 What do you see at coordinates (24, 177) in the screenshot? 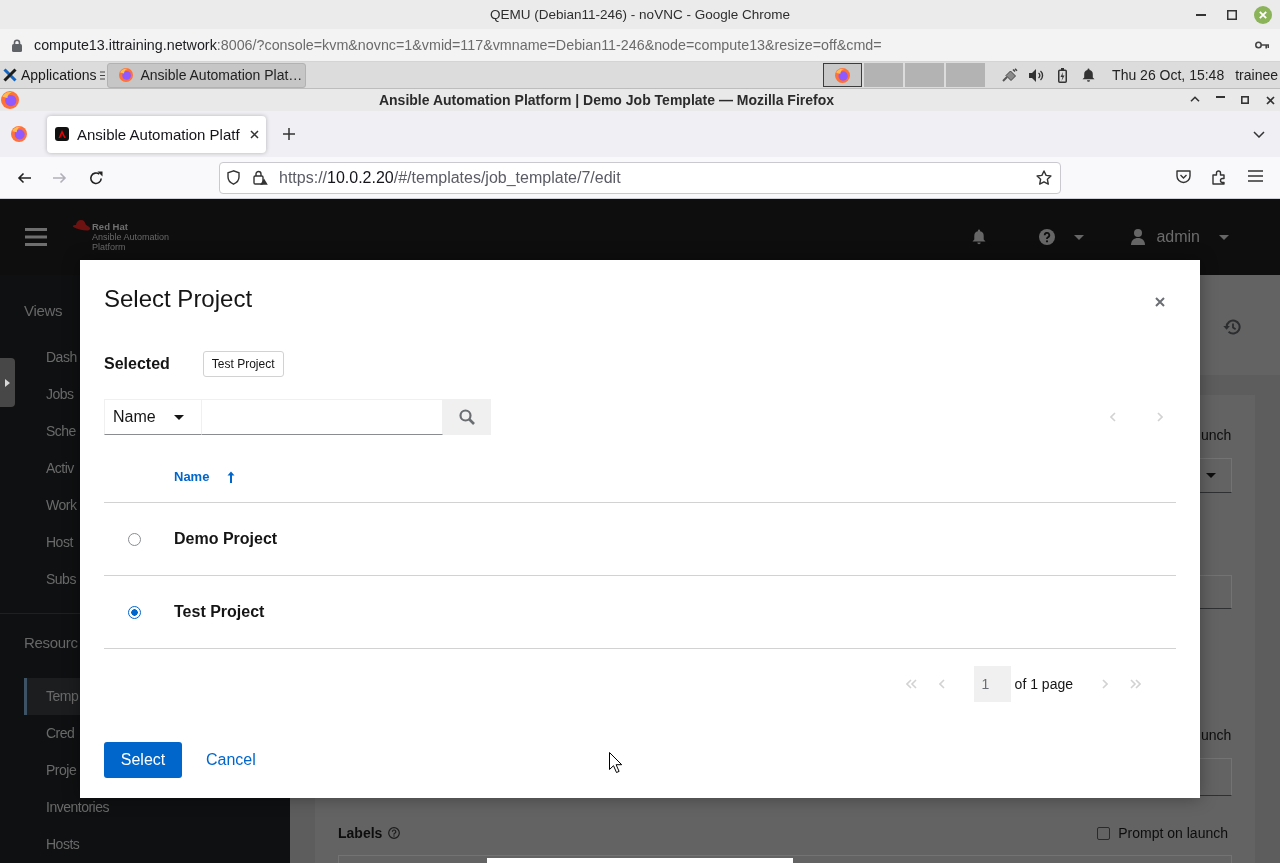
I see `back-icon` at bounding box center [24, 177].